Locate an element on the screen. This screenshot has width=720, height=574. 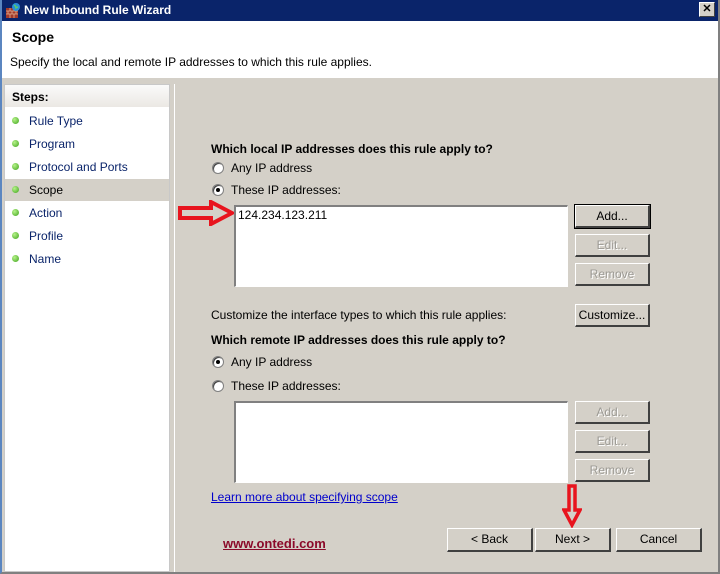
step-label: Program is located at coordinates (52, 144).